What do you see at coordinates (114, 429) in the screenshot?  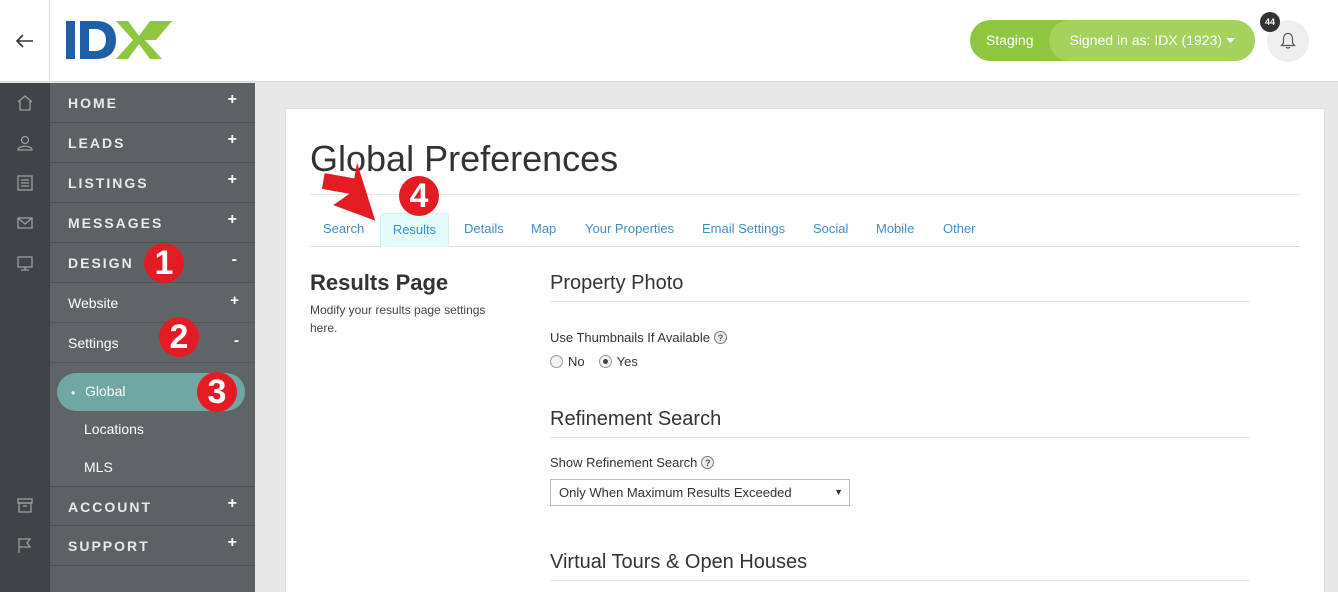 I see `sidebar-item-locations: Locations` at bounding box center [114, 429].